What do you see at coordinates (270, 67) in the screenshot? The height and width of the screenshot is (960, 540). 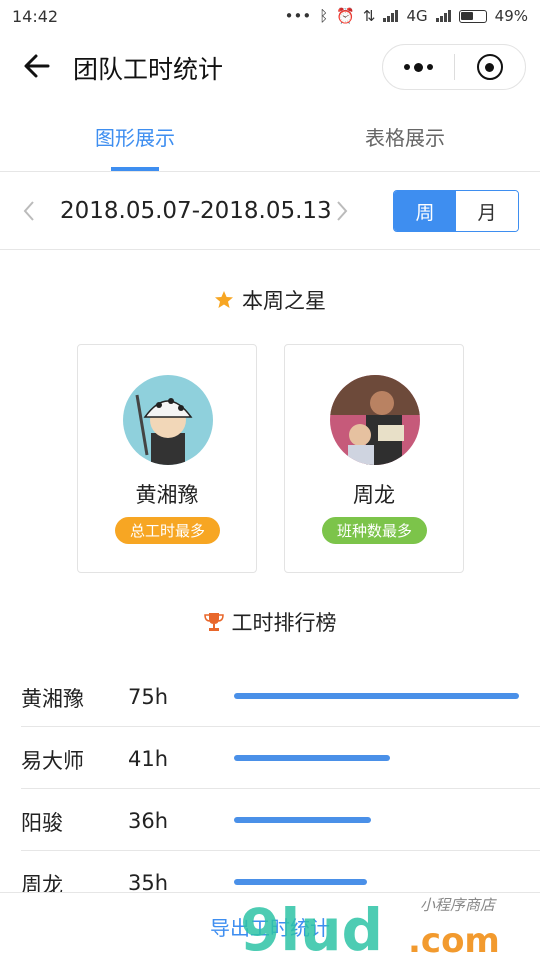 I see `nav-bar: 团队工时统计` at bounding box center [270, 67].